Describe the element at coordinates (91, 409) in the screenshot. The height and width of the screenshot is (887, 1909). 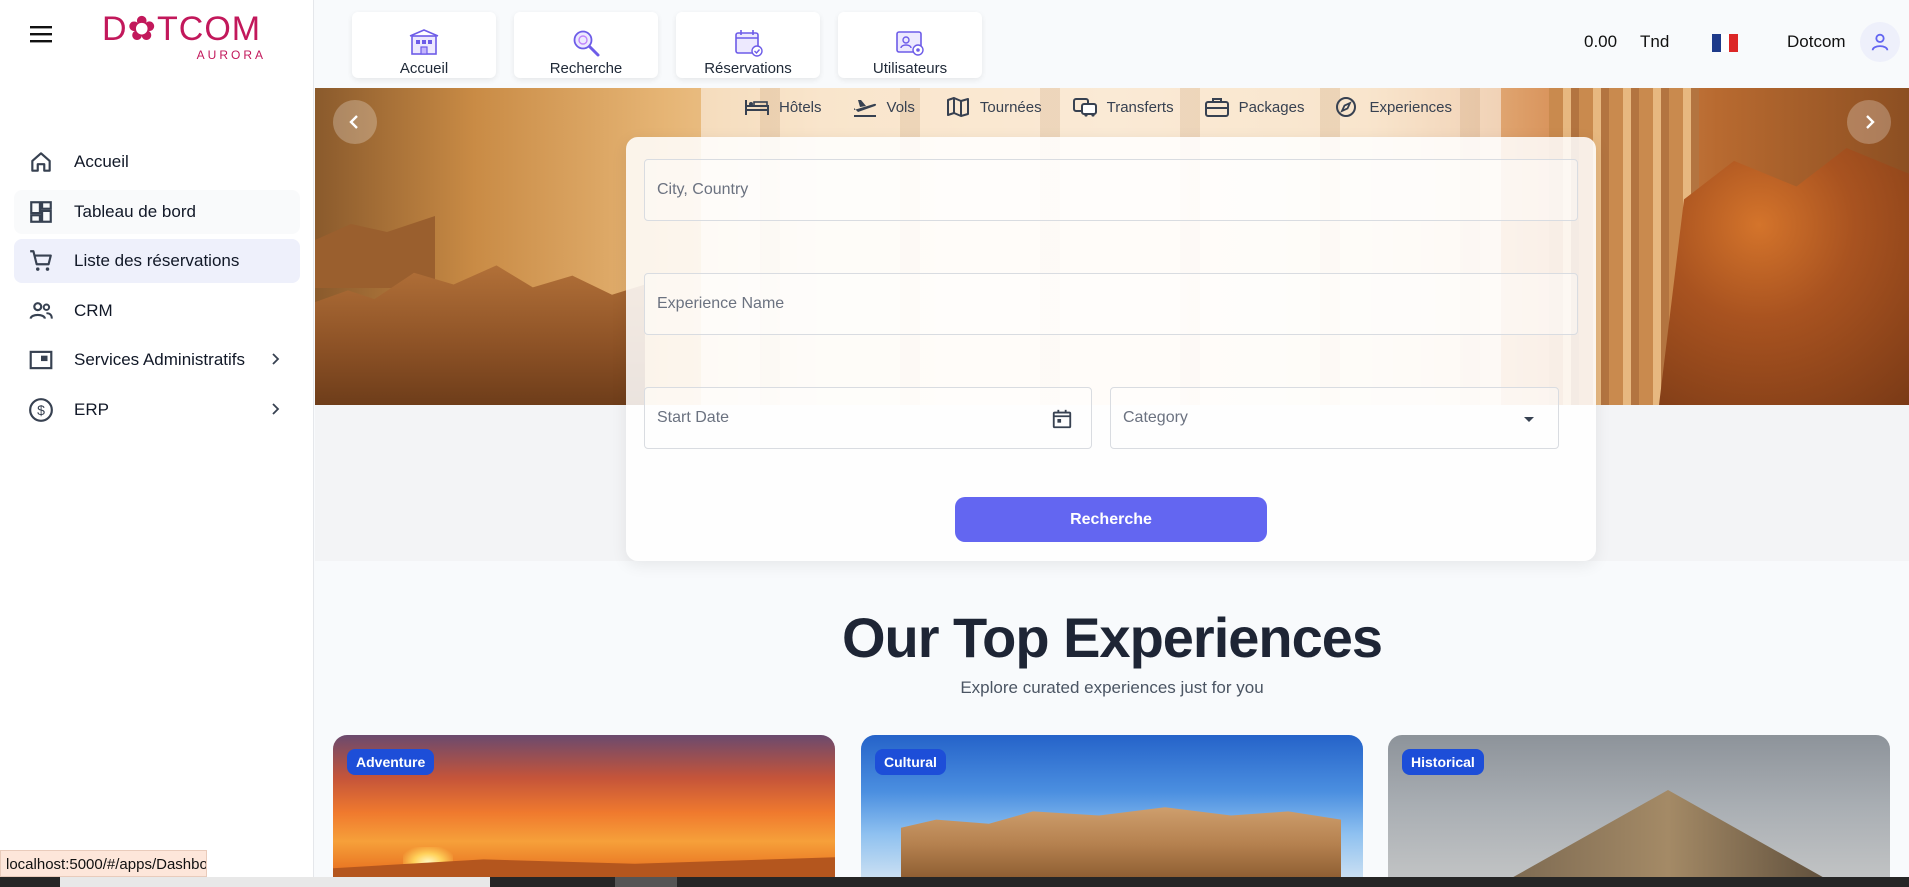
I see `sidebar-item-label: ERP` at that location.